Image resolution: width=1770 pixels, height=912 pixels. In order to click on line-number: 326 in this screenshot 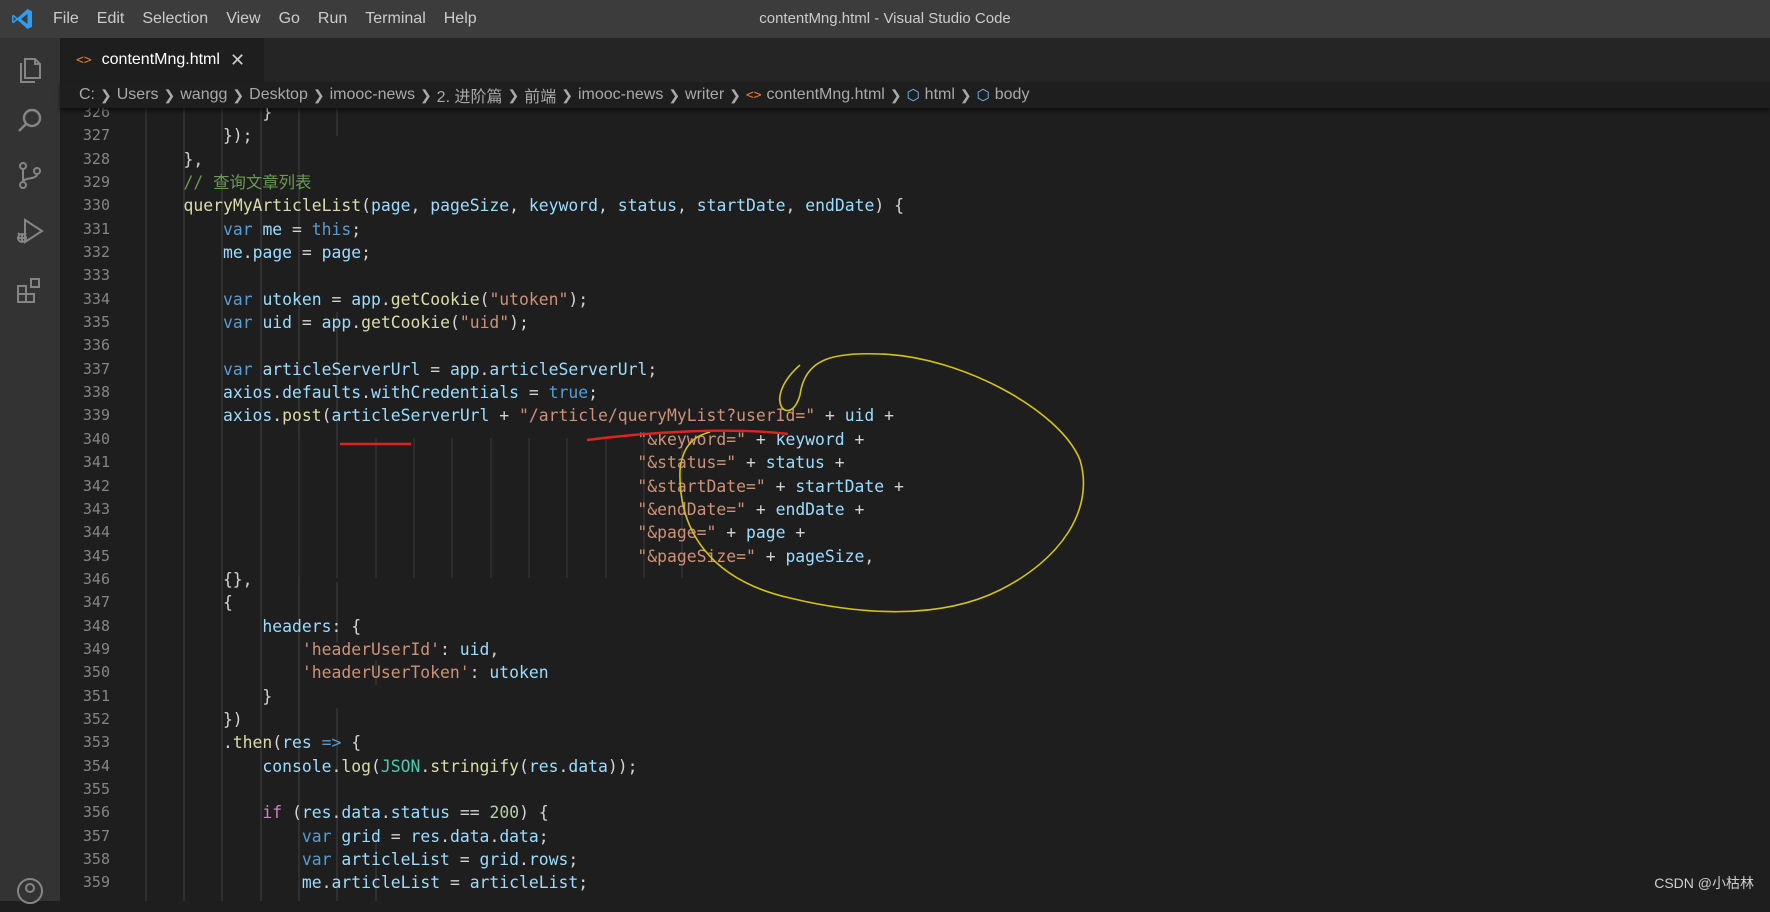, I will do `click(96, 114)`.